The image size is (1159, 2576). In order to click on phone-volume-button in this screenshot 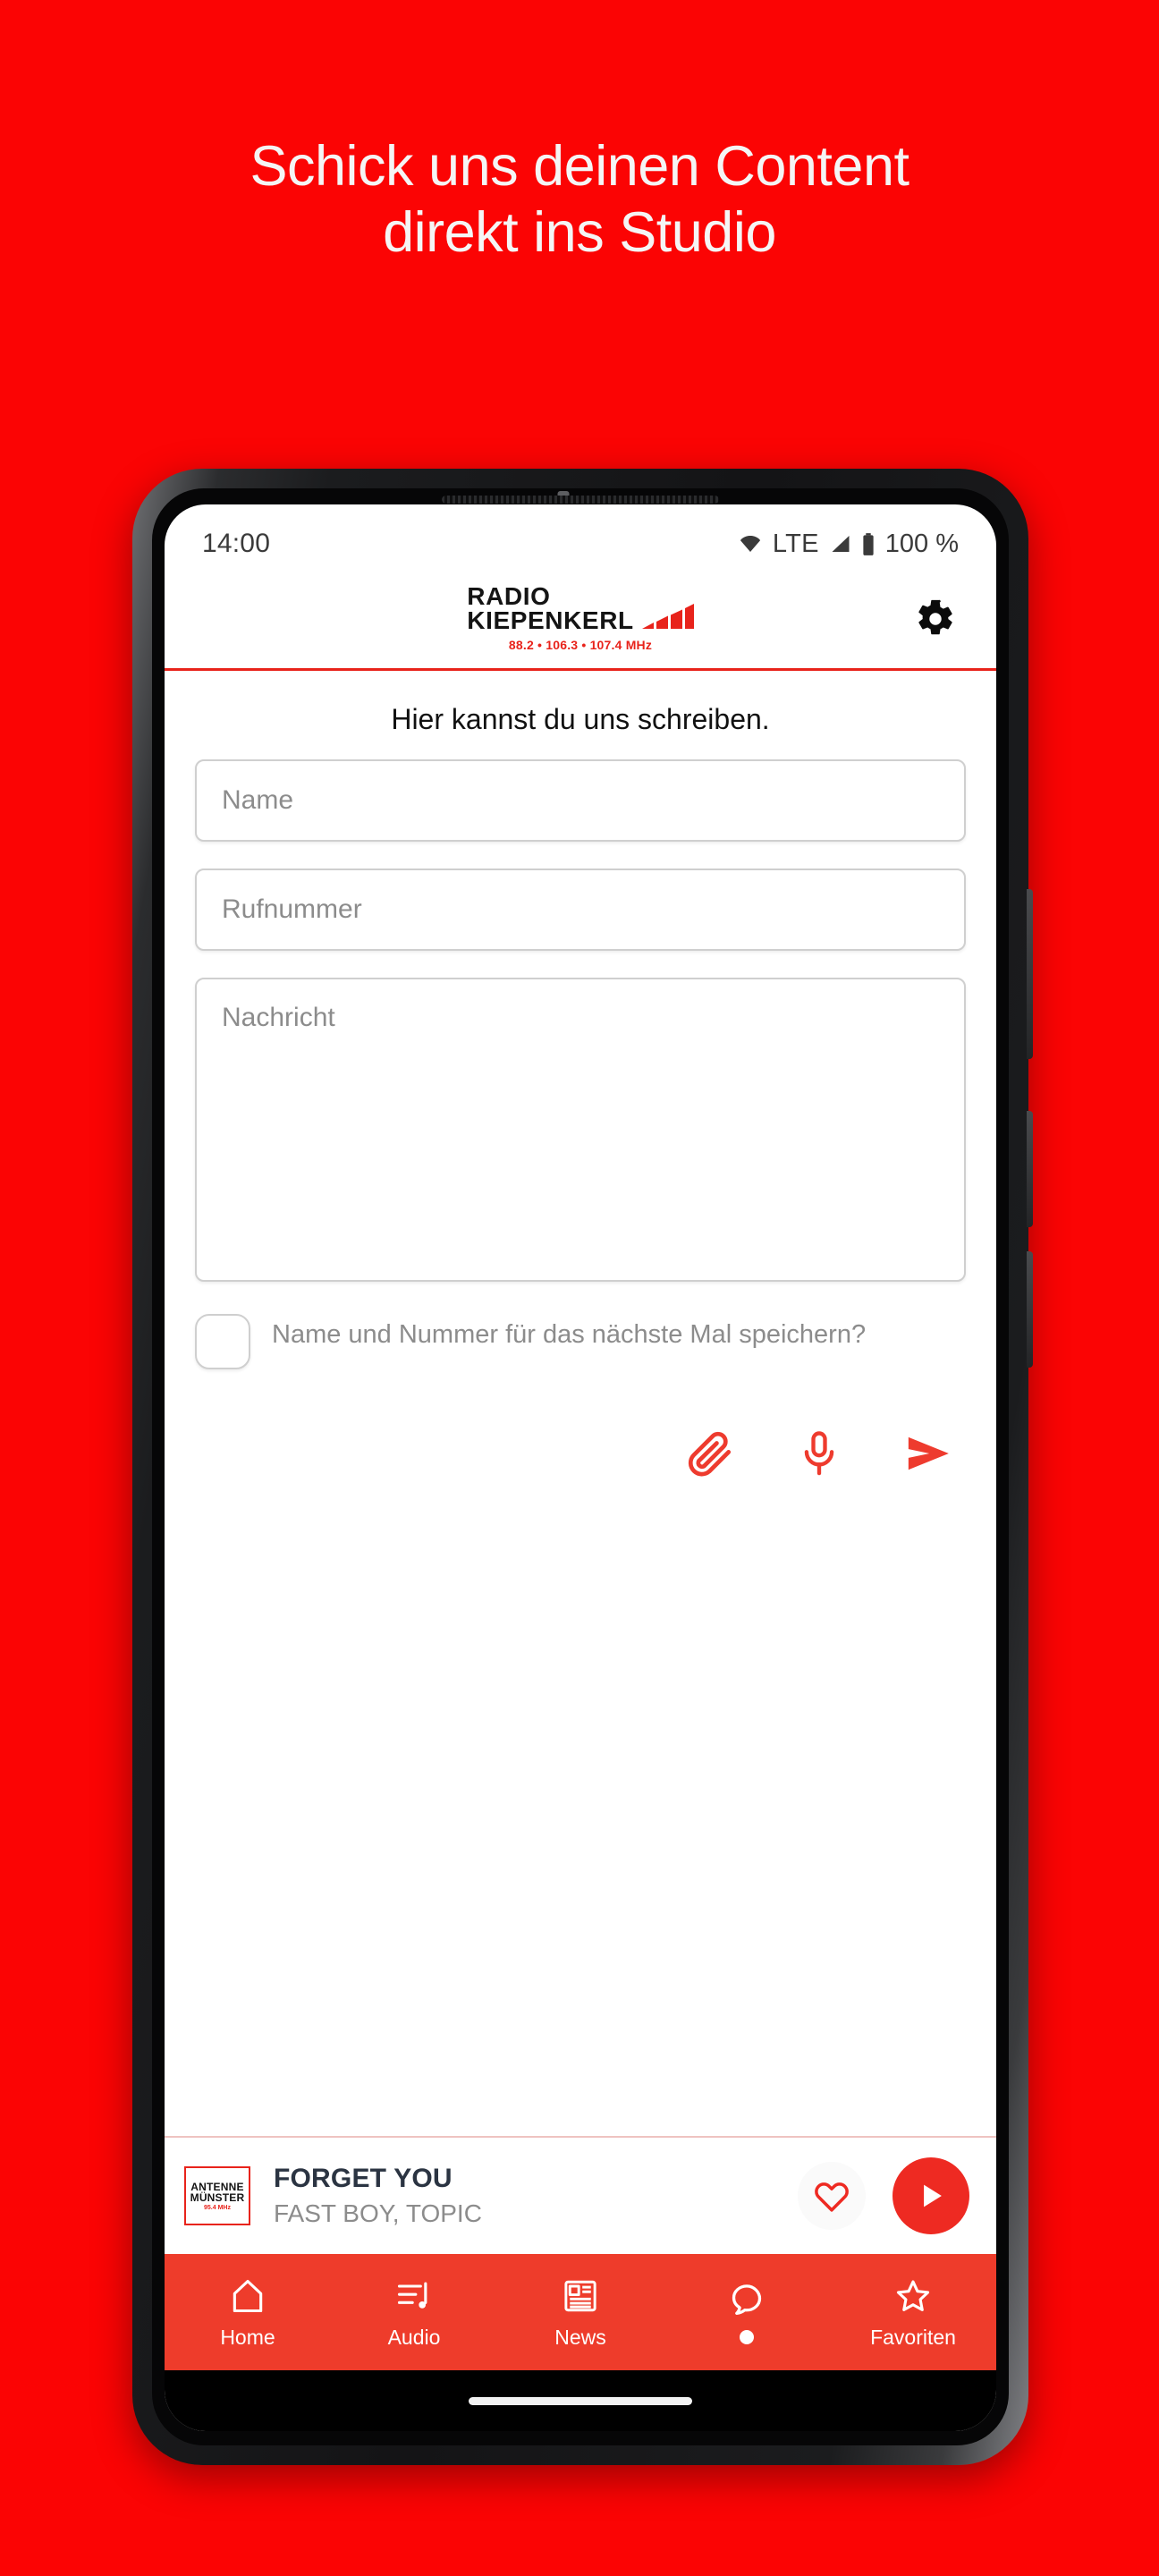, I will do `click(1030, 974)`.